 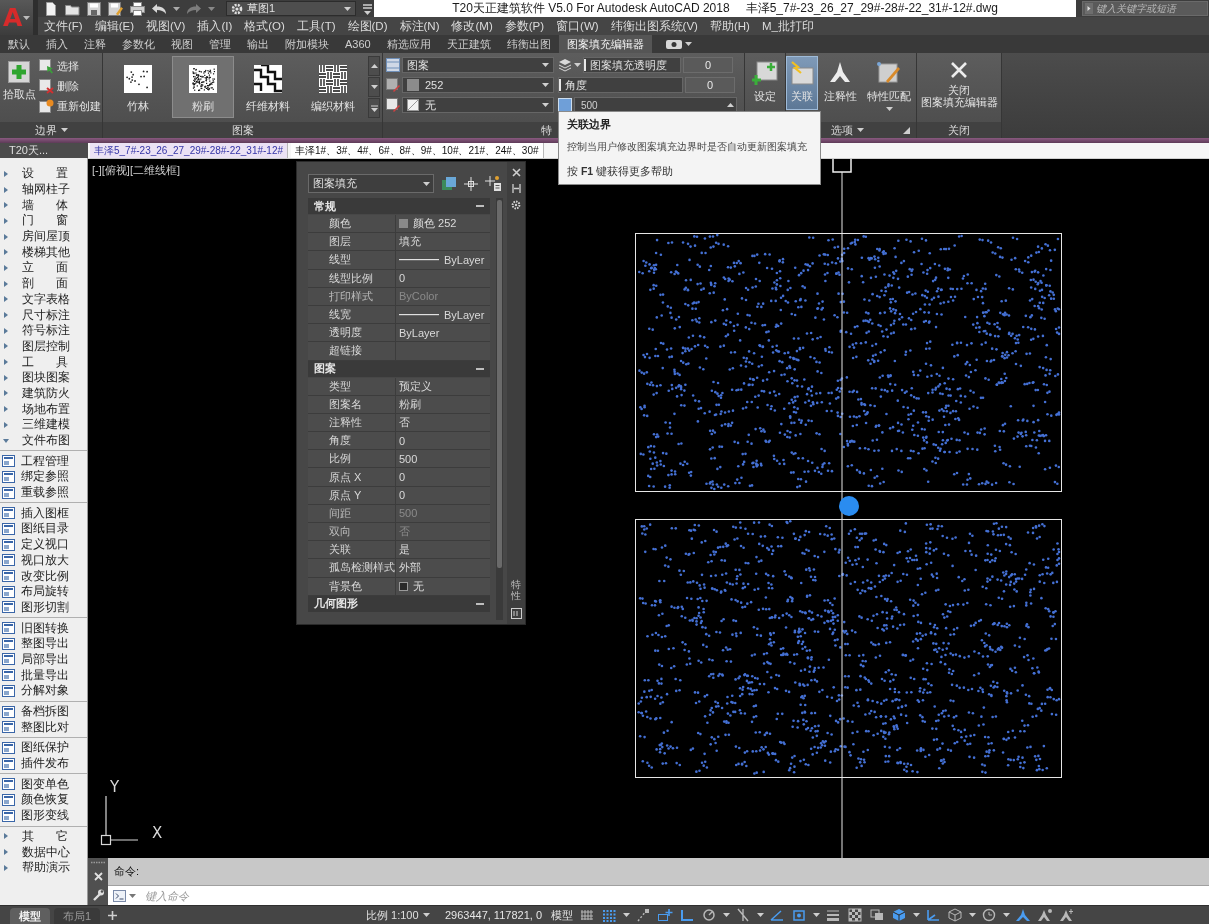 What do you see at coordinates (516, 613) in the screenshot?
I see `panel-icon` at bounding box center [516, 613].